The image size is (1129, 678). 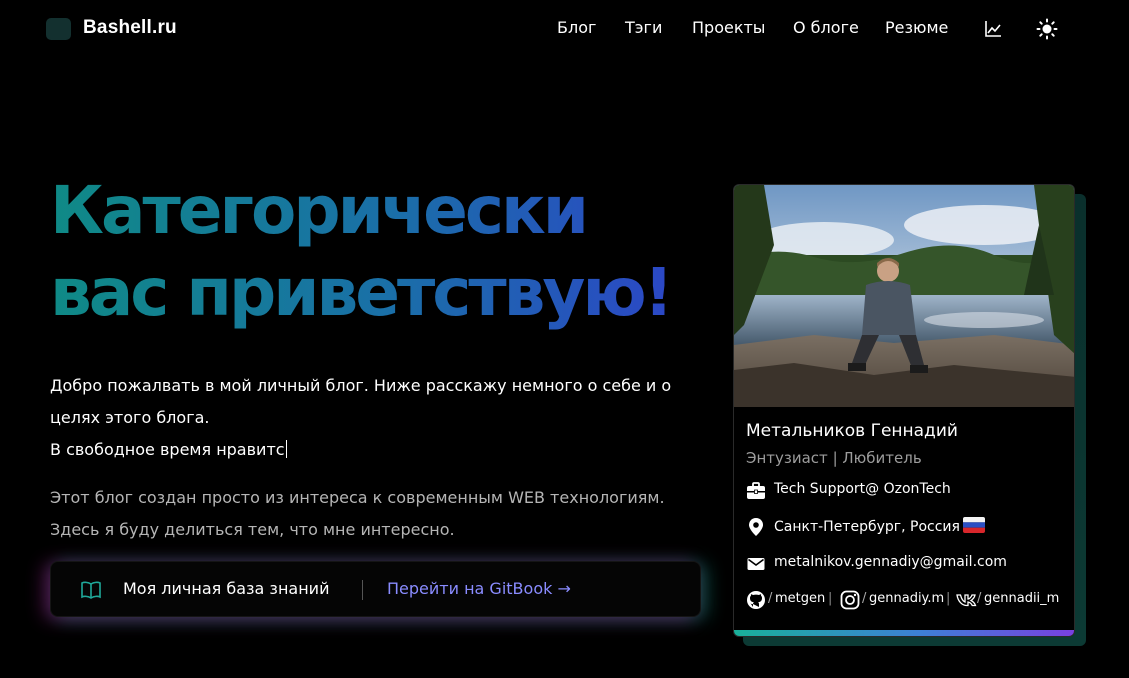 What do you see at coordinates (890, 562) in the screenshot?
I see `email-text: metalnikov.gennadiy@gmail.com` at bounding box center [890, 562].